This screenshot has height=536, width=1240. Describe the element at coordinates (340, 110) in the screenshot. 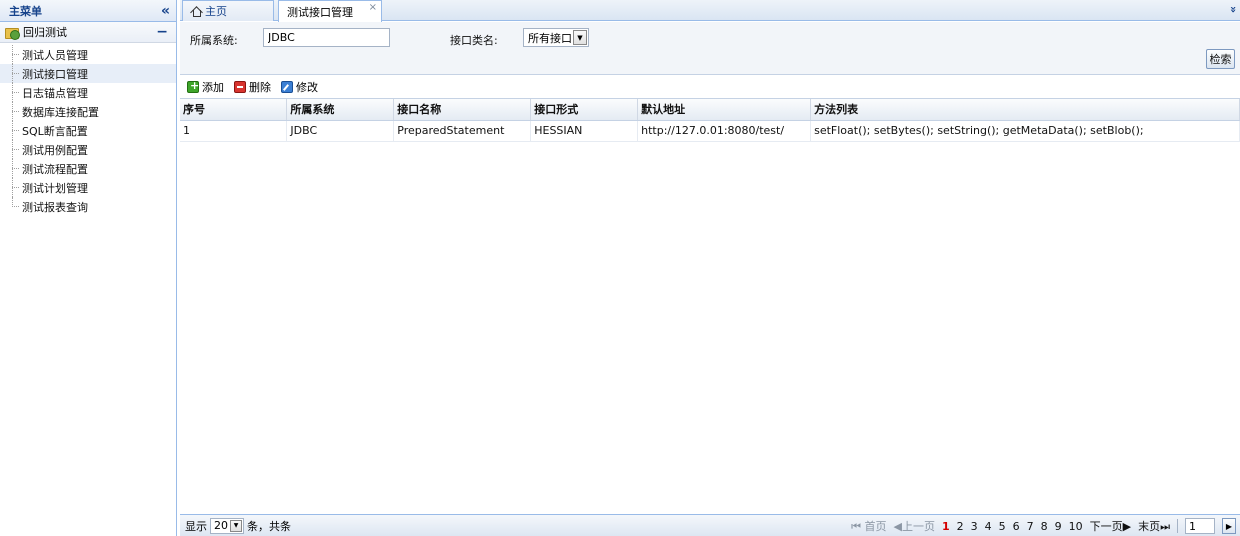

I see `column-header-system: 所属系统` at that location.